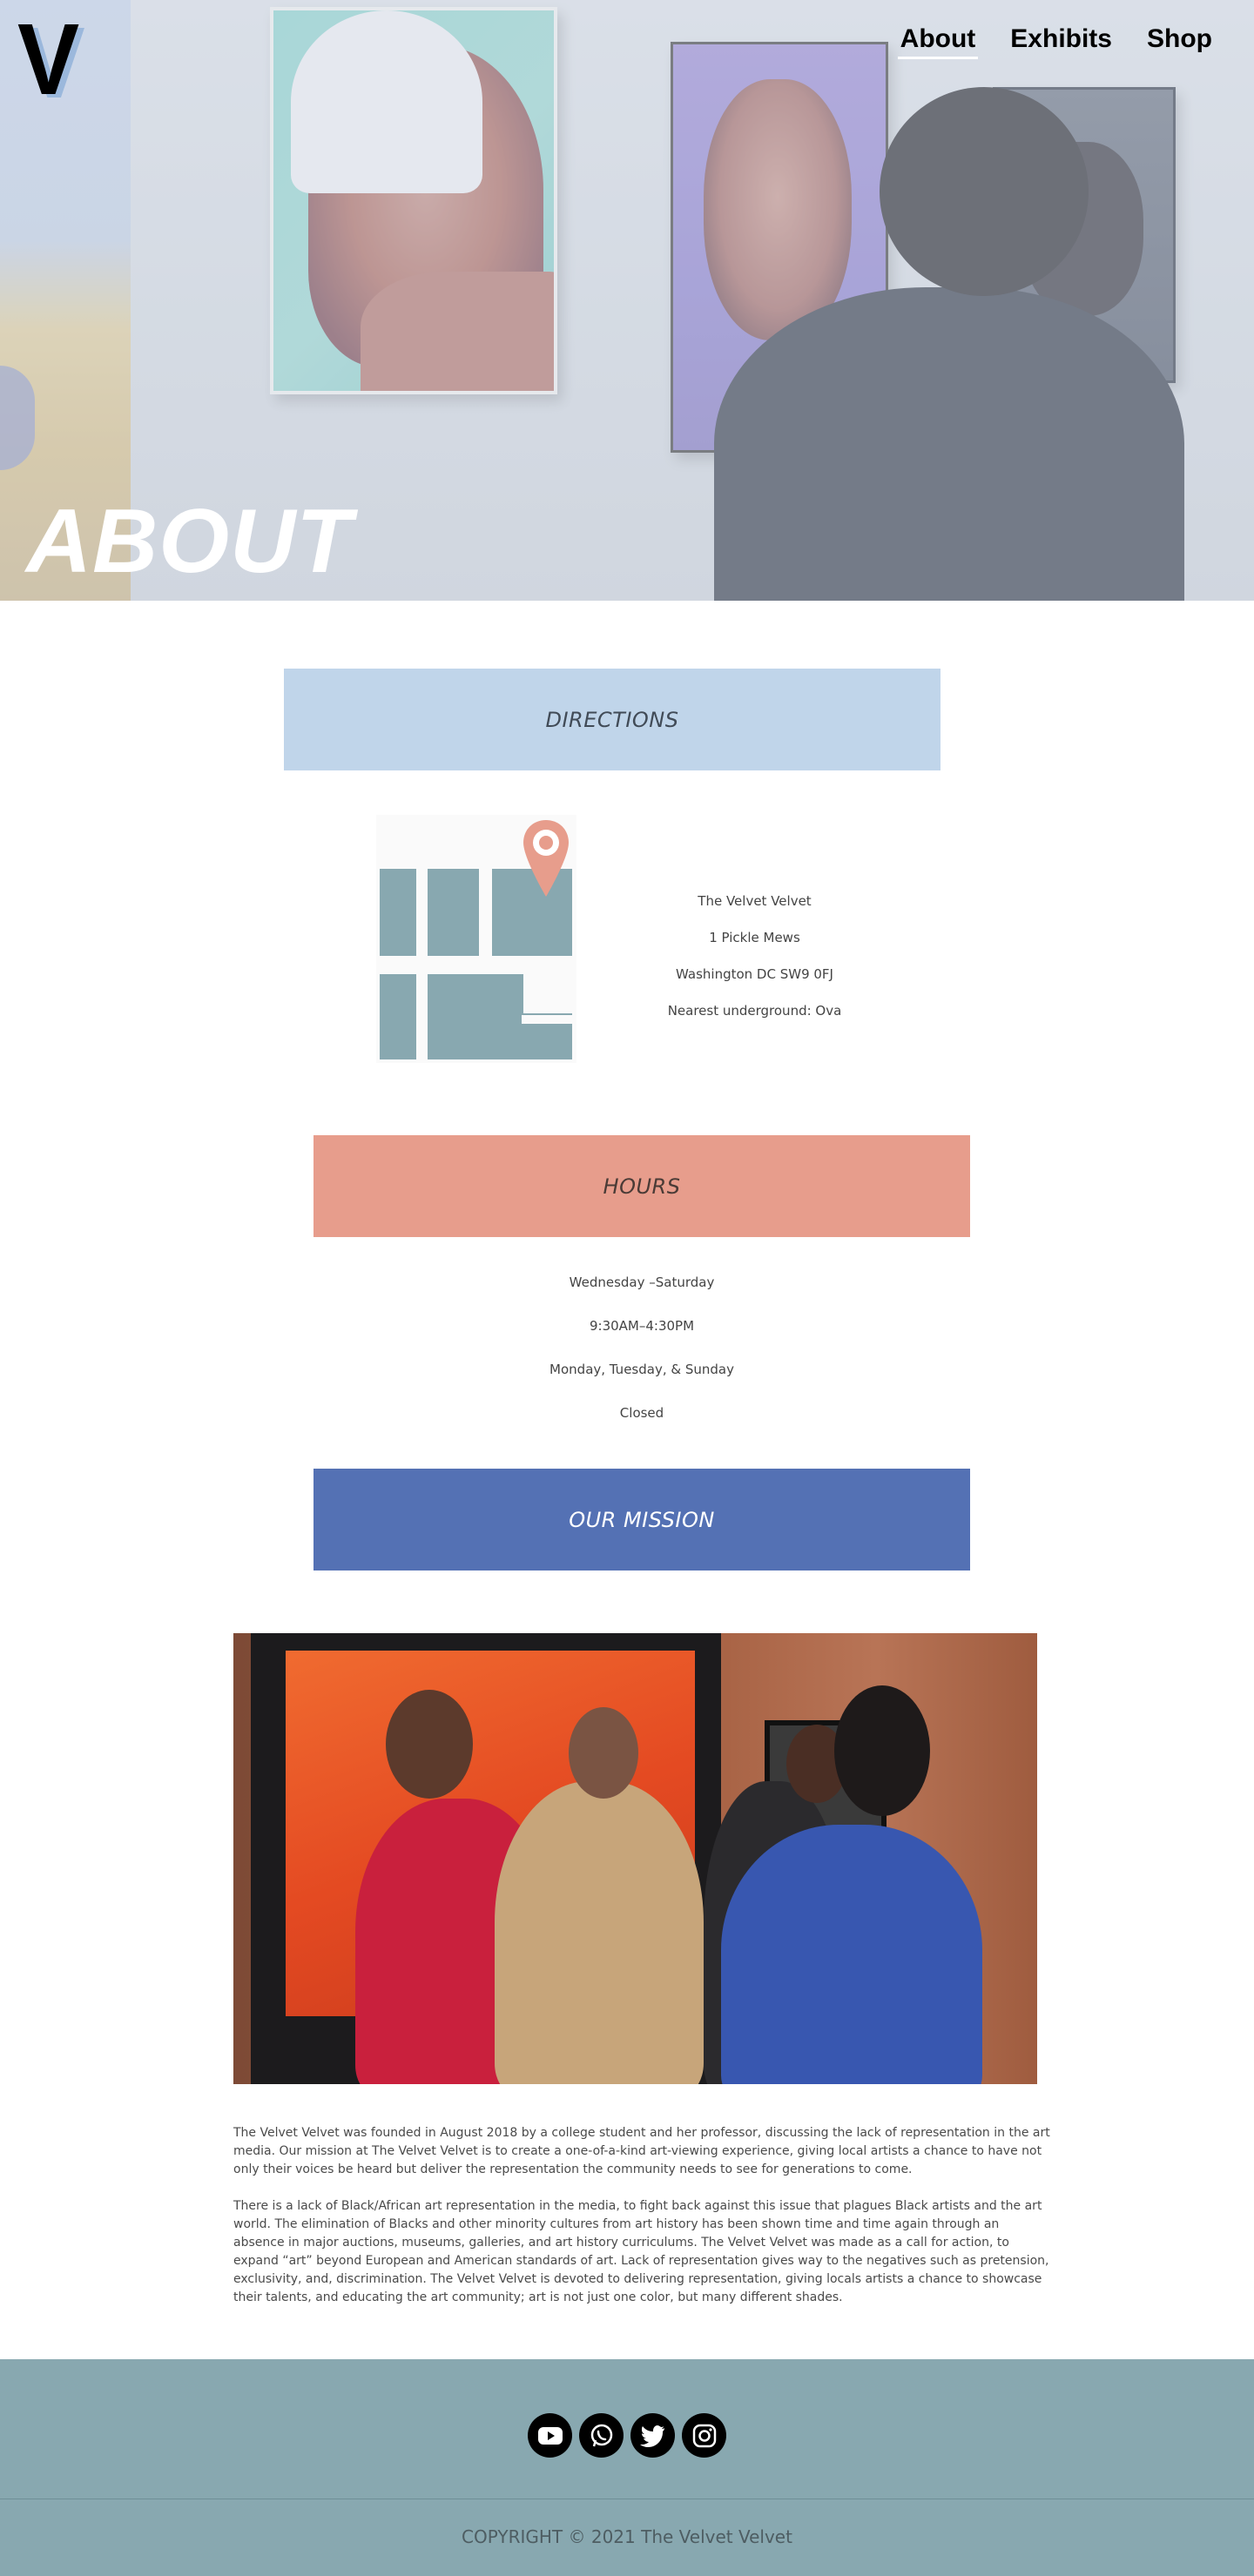  I want to click on hours-closed-label: Closed, so click(641, 1413).